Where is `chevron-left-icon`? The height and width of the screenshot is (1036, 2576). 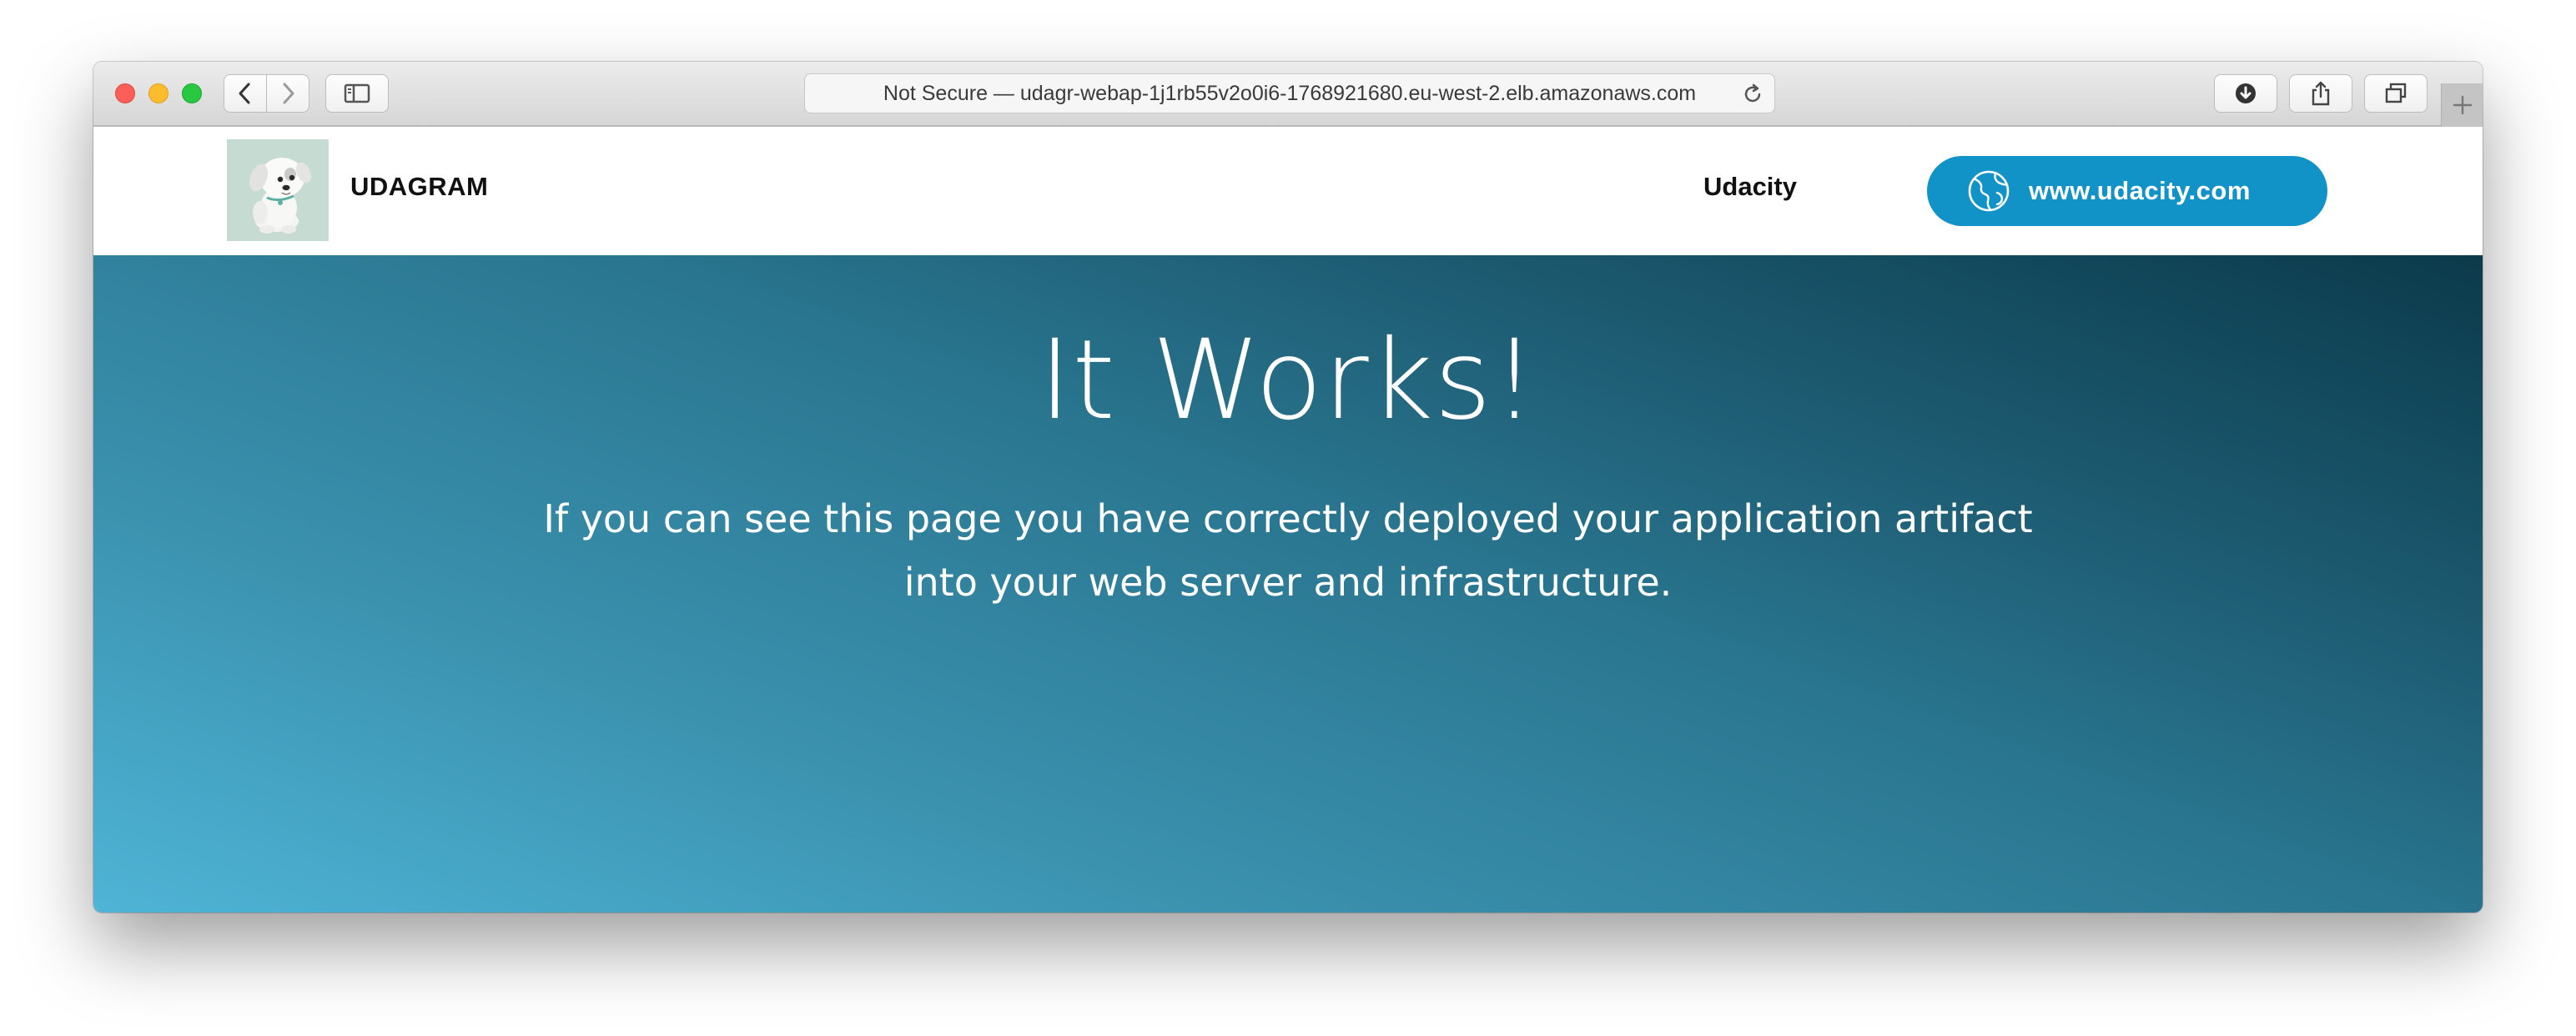 chevron-left-icon is located at coordinates (244, 93).